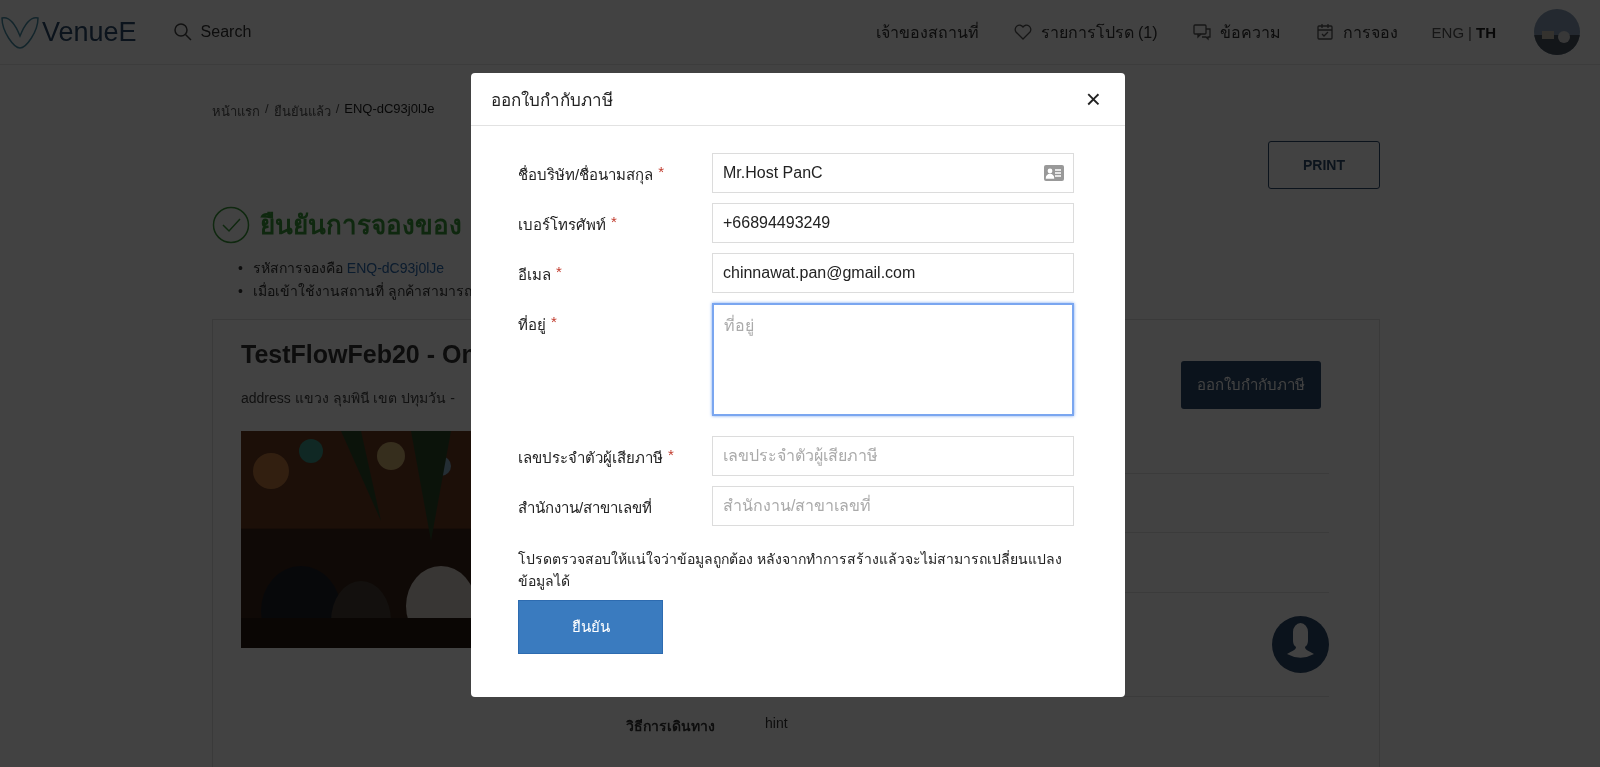 The height and width of the screenshot is (767, 1600). What do you see at coordinates (893, 506) in the screenshot?
I see `input-field: สำนักงาน/สาขาเลขที่` at bounding box center [893, 506].